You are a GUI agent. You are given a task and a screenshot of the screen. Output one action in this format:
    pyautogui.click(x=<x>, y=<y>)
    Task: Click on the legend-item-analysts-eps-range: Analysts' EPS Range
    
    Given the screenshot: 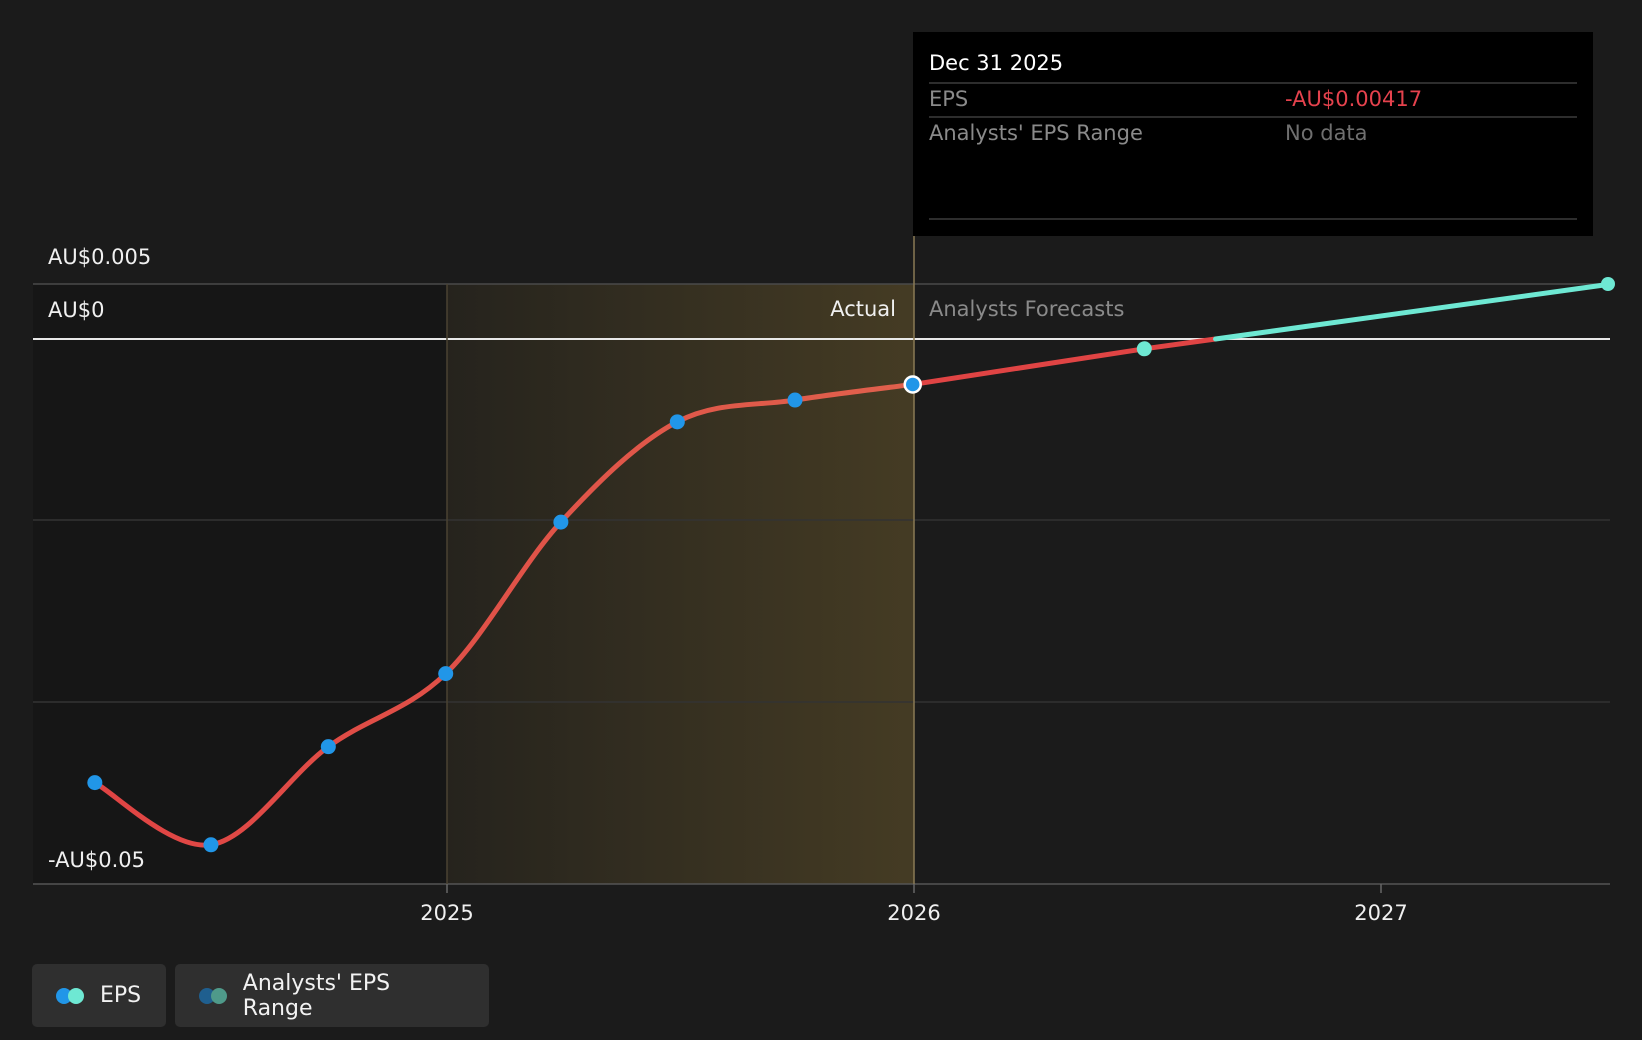 What is the action you would take?
    pyautogui.click(x=332, y=995)
    